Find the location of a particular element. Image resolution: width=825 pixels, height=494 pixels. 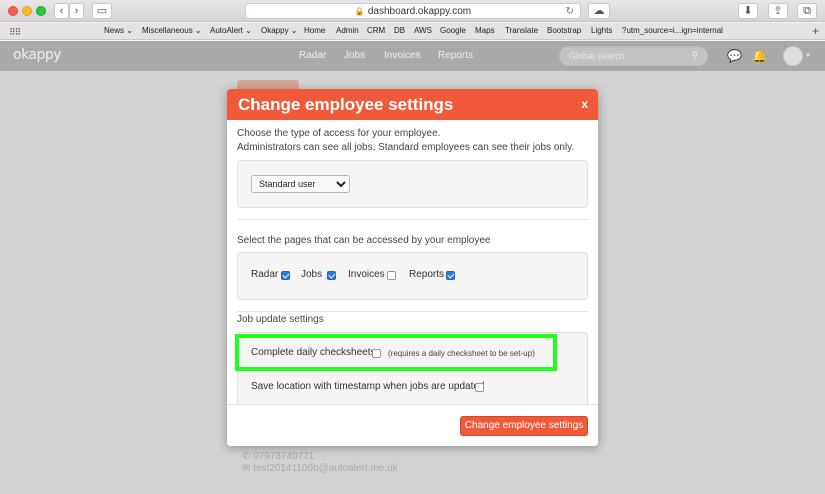

bookmark-news: News ⌄ is located at coordinates (118, 30).